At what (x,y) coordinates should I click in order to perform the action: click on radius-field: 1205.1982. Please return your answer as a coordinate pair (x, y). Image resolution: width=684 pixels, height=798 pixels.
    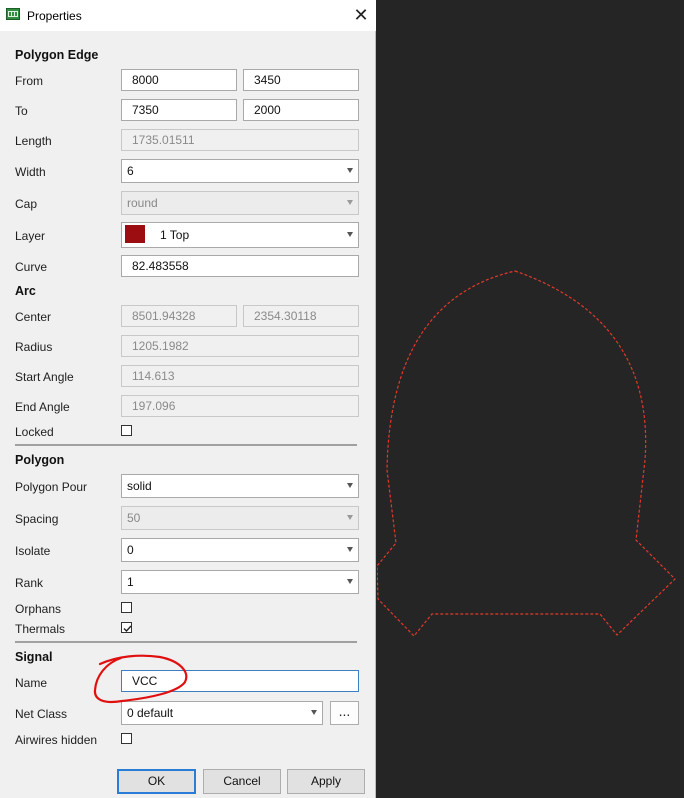
    Looking at the image, I should click on (240, 346).